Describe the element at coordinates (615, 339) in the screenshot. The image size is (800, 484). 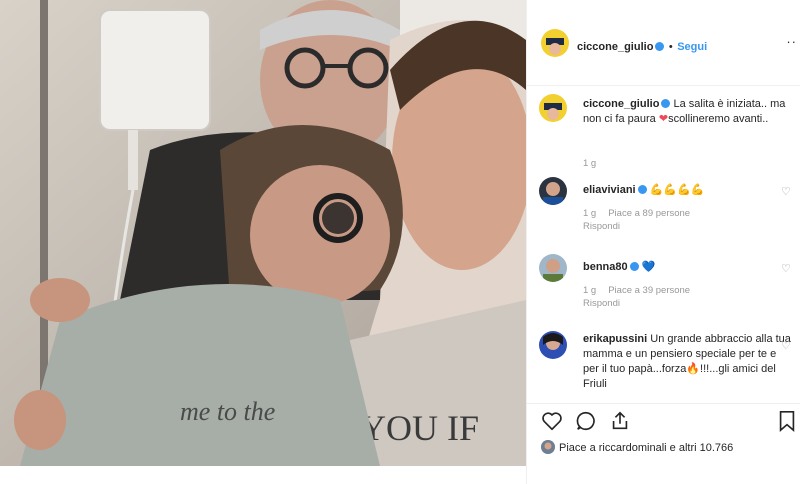
I see `comment-username: erikapussini` at that location.